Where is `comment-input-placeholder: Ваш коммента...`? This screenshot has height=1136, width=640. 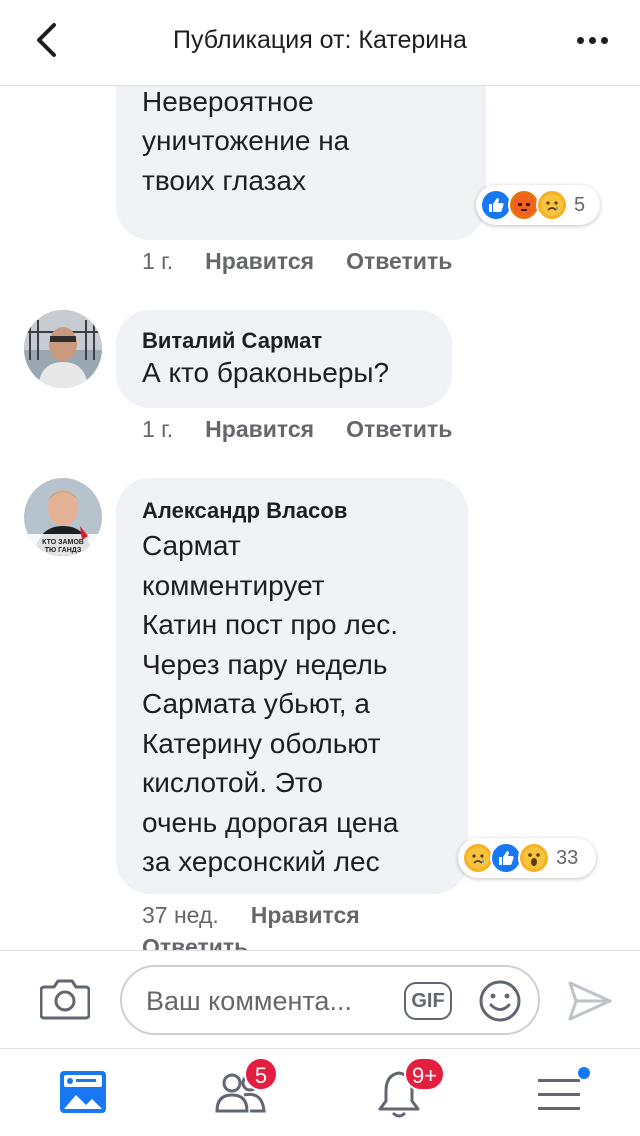 comment-input-placeholder: Ваш коммента... is located at coordinates (249, 1001).